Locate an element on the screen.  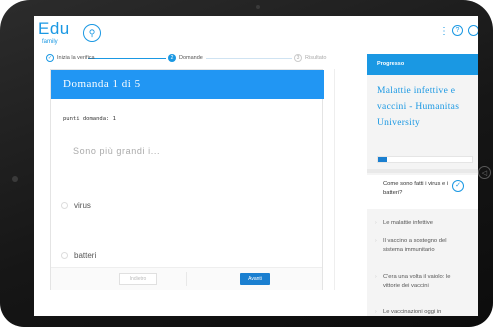
more-icon: ⋮ is located at coordinates (444, 31).